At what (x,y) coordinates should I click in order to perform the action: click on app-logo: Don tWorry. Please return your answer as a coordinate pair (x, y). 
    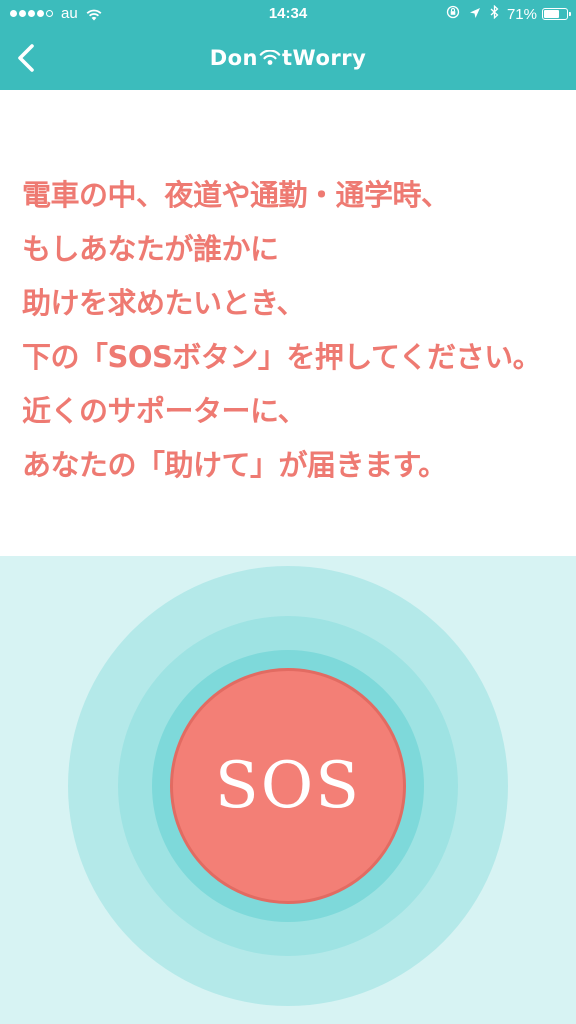
    Looking at the image, I should click on (288, 58).